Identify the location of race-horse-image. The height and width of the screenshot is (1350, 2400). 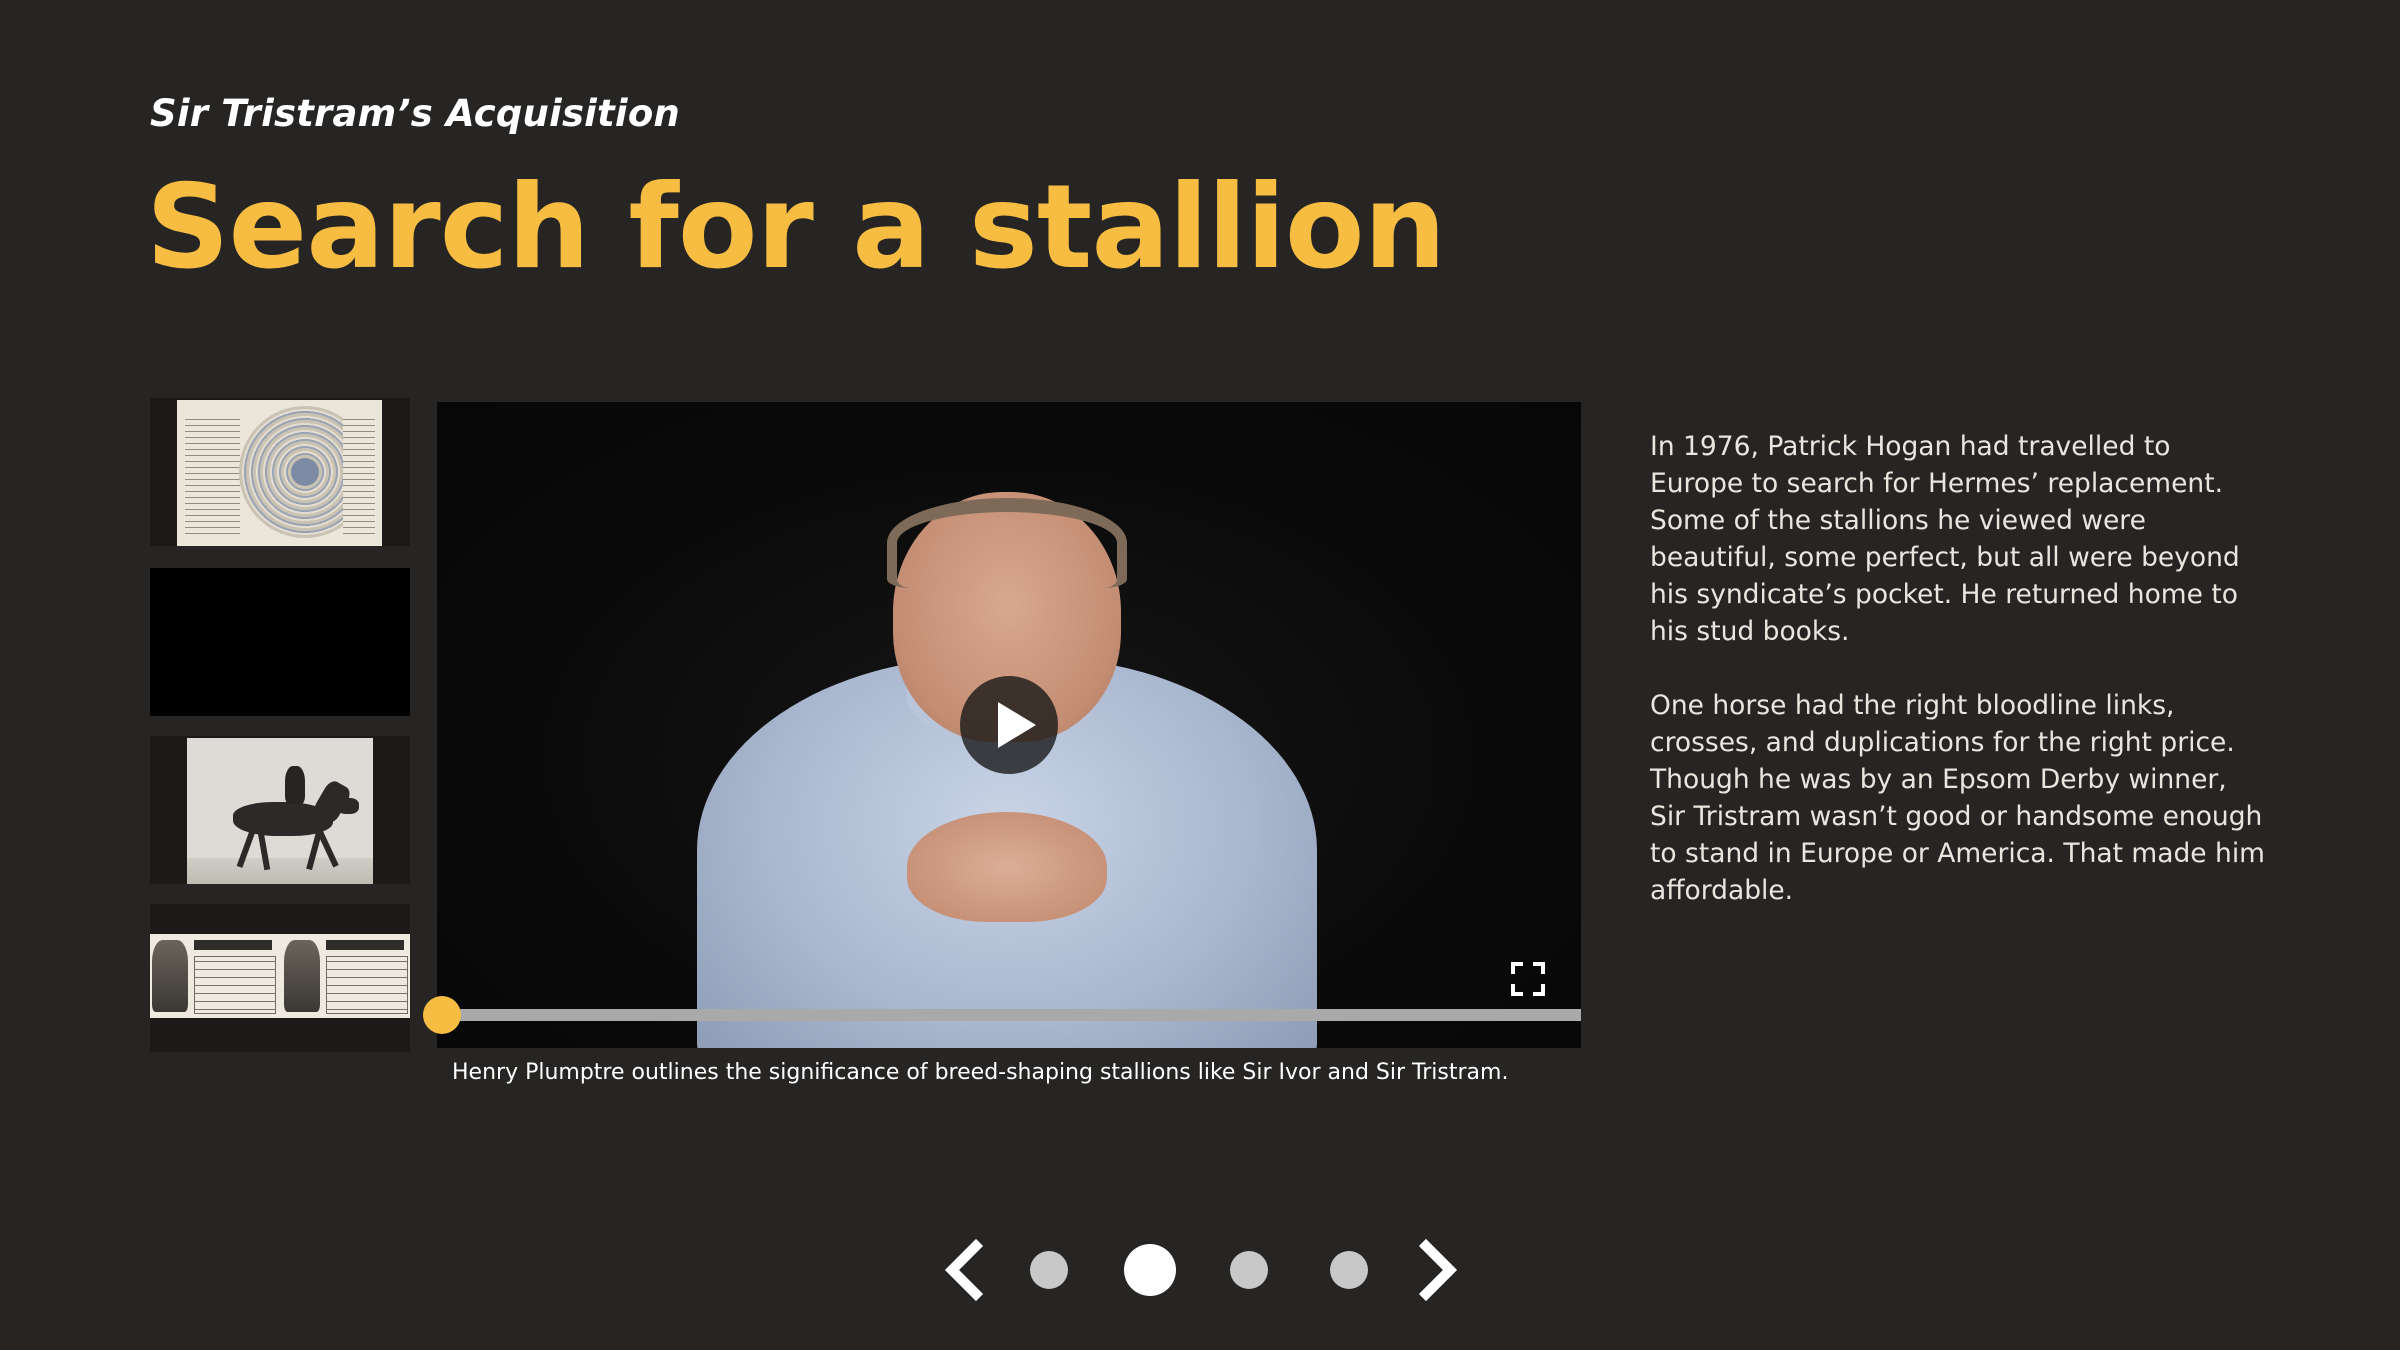
(280, 811).